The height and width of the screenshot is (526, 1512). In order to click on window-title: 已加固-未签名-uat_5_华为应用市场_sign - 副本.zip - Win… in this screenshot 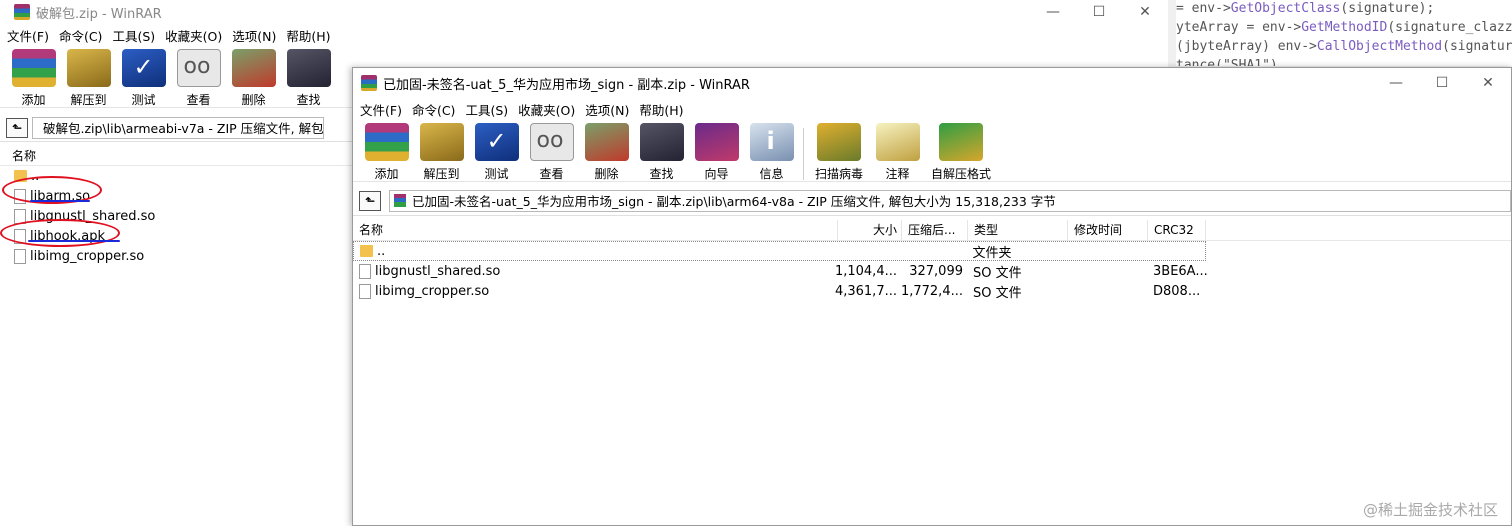, I will do `click(566, 85)`.